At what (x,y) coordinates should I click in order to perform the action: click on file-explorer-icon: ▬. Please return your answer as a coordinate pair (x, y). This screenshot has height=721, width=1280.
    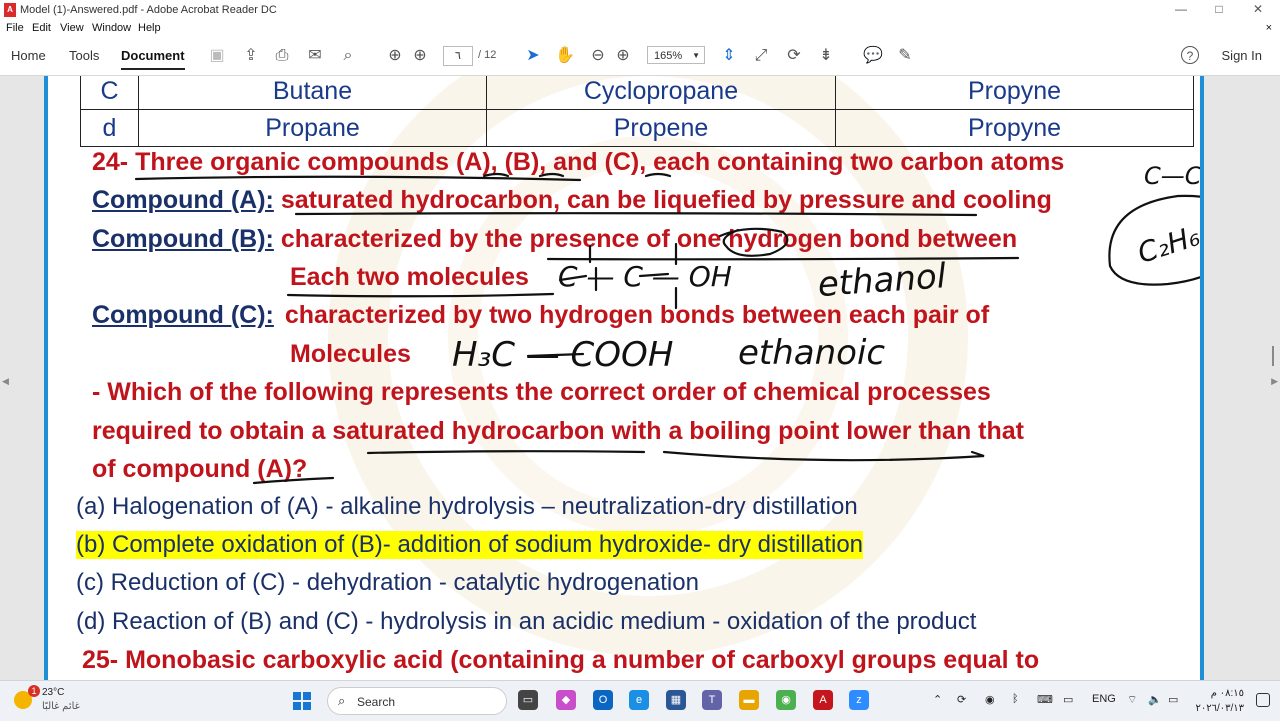
    Looking at the image, I should click on (749, 700).